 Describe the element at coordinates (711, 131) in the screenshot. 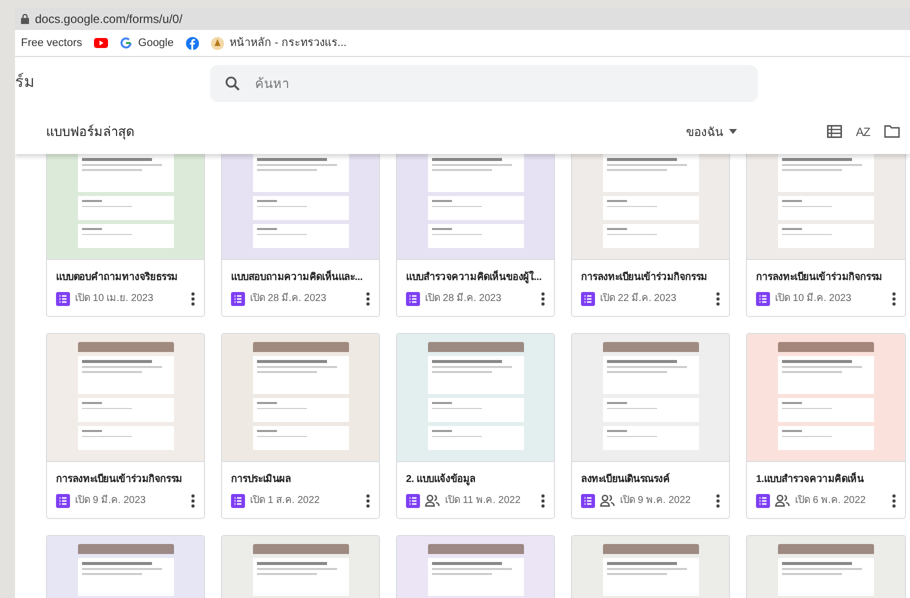

I see `owner-filter: ของฉัน` at that location.